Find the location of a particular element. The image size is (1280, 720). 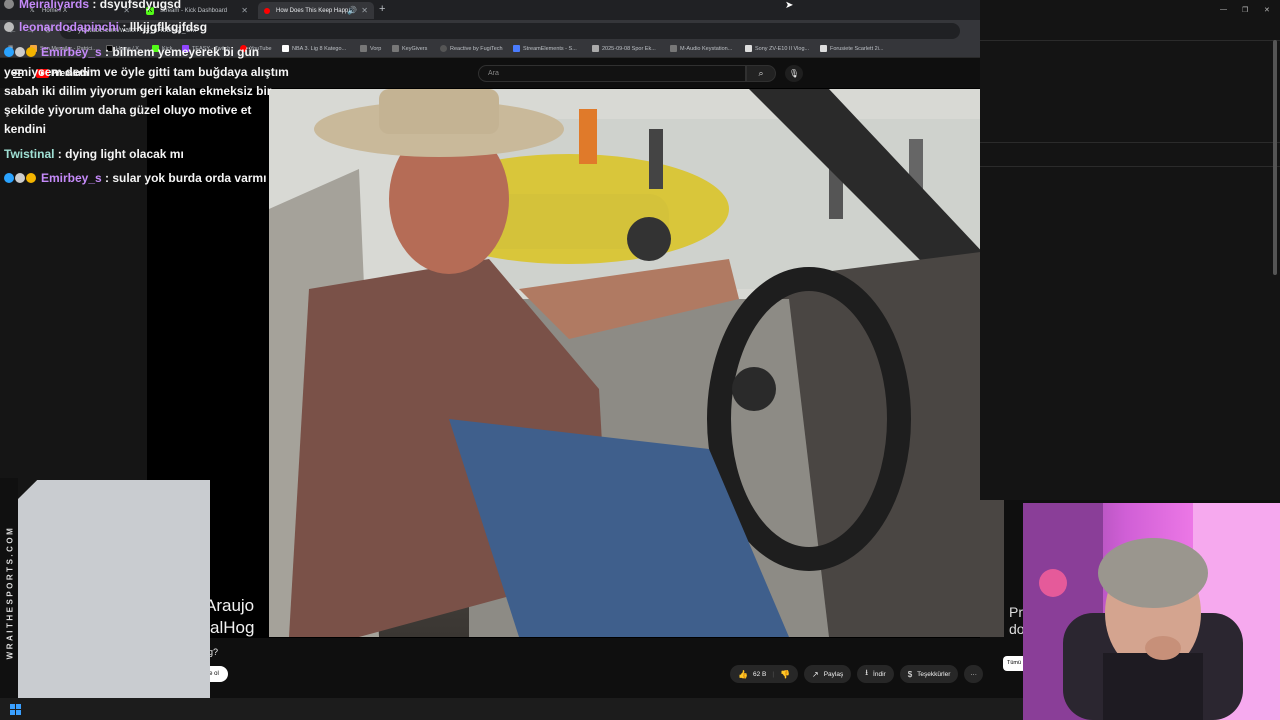

close-icon: ✕ is located at coordinates (364, 10).